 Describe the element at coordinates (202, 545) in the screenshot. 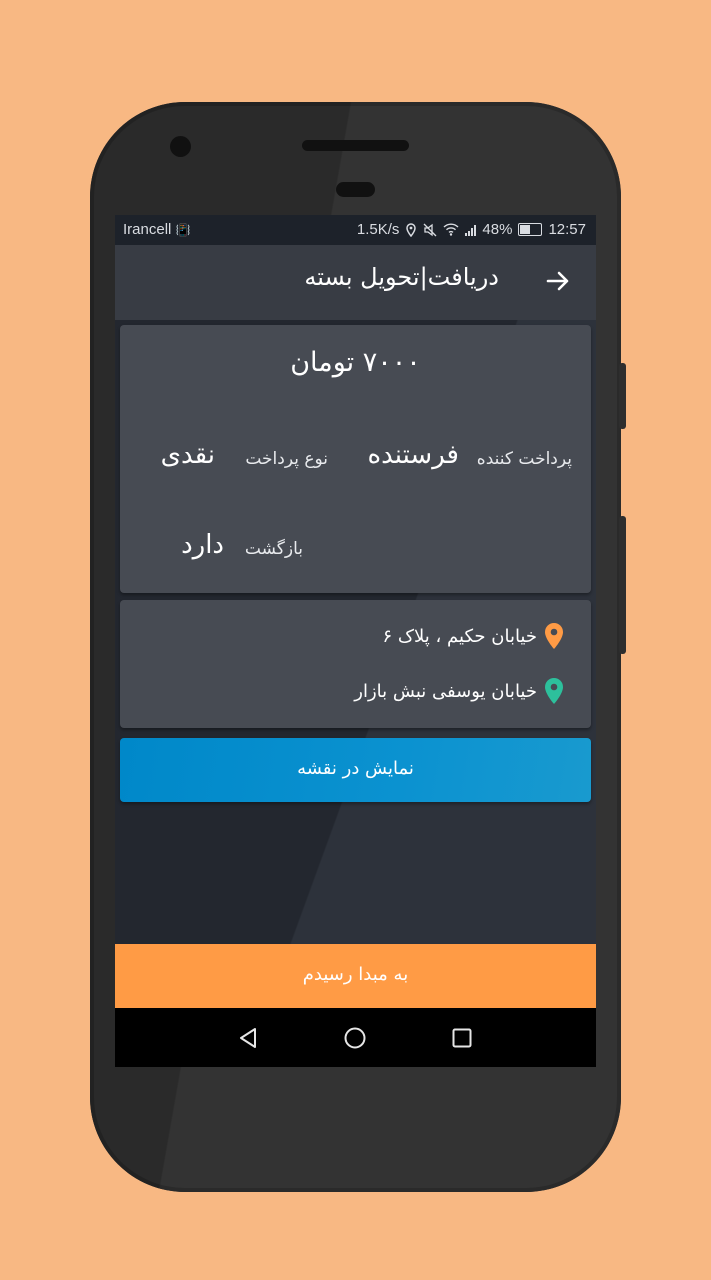

I see `return-value: دارد` at that location.